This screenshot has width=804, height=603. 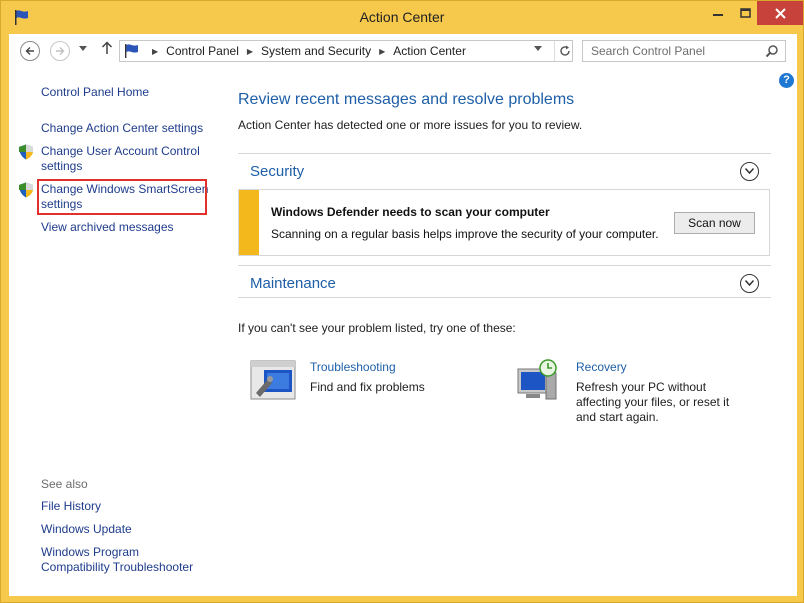 I want to click on up-arrow-icon, so click(x=107, y=47).